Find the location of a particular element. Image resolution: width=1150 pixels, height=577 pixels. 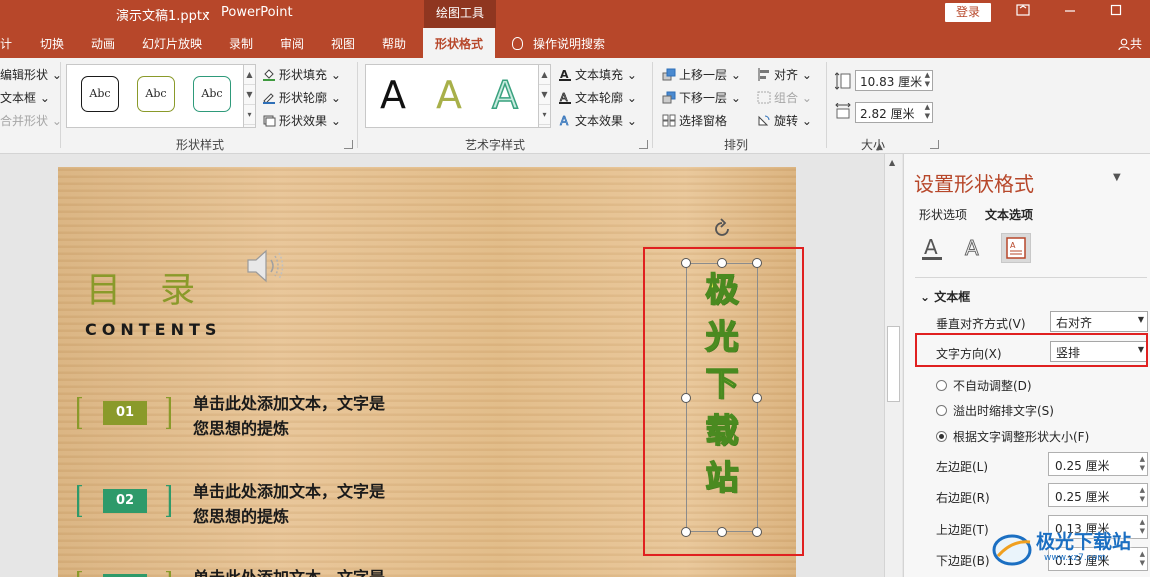

width-spinner: ▲ ▼ is located at coordinates (927, 112).